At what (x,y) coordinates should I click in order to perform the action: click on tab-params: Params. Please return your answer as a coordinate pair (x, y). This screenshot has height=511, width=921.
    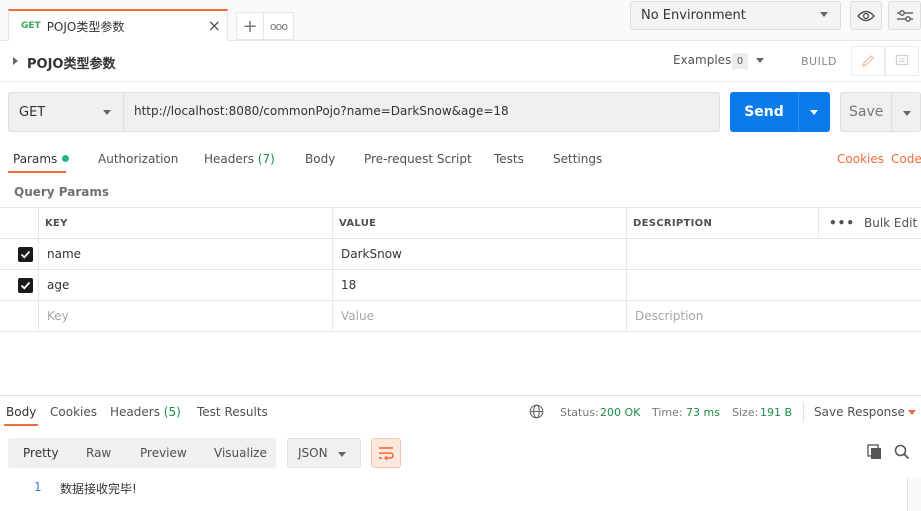
    Looking at the image, I should click on (41, 159).